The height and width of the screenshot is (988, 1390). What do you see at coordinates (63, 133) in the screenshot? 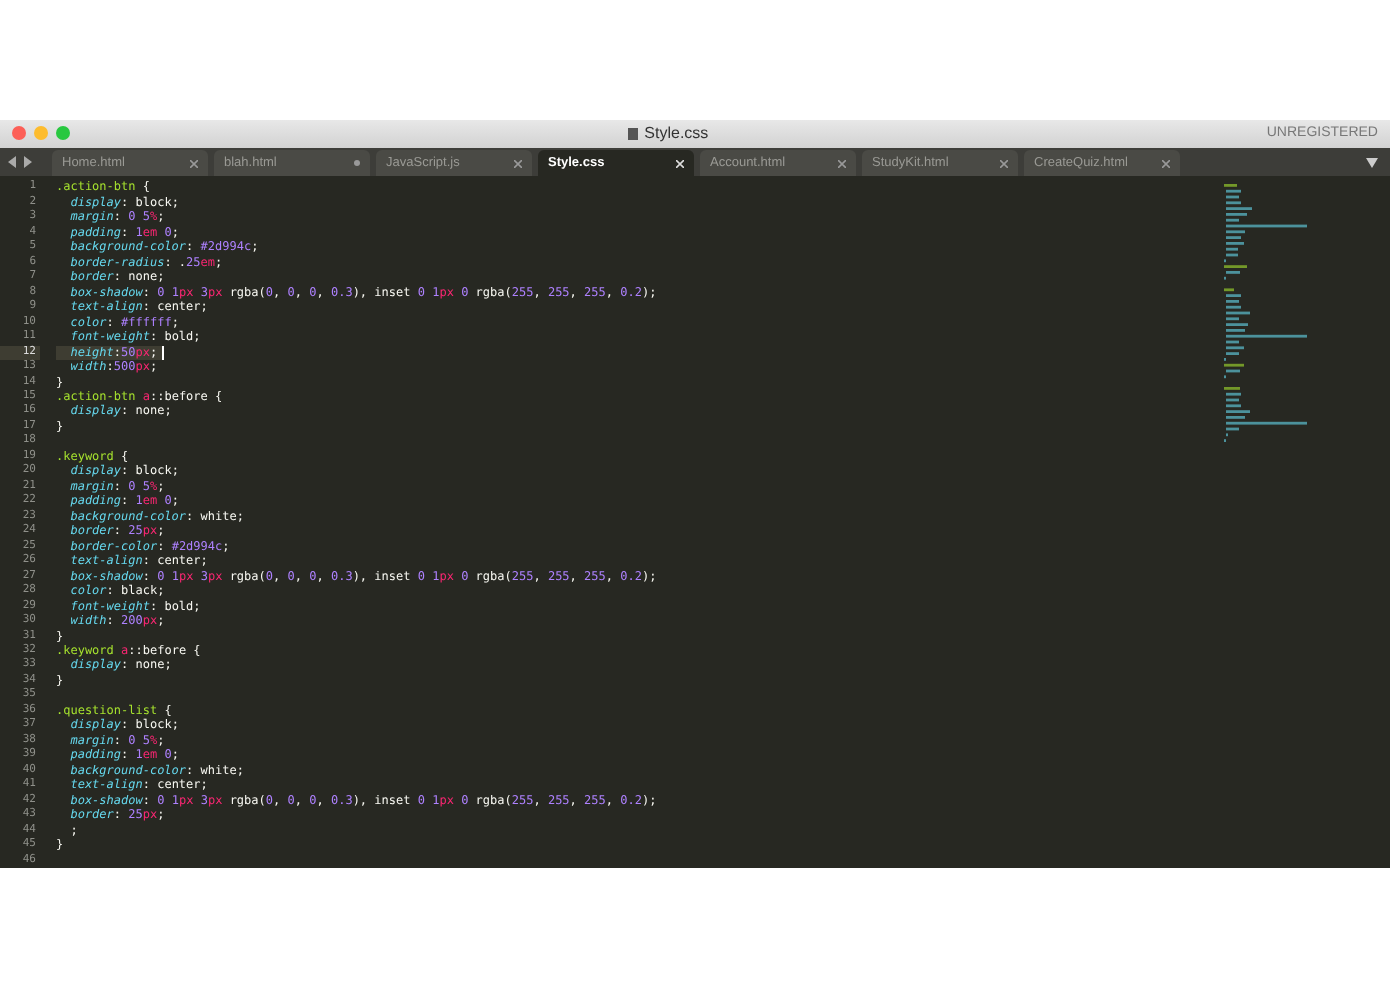
I see `maximize-icon` at bounding box center [63, 133].